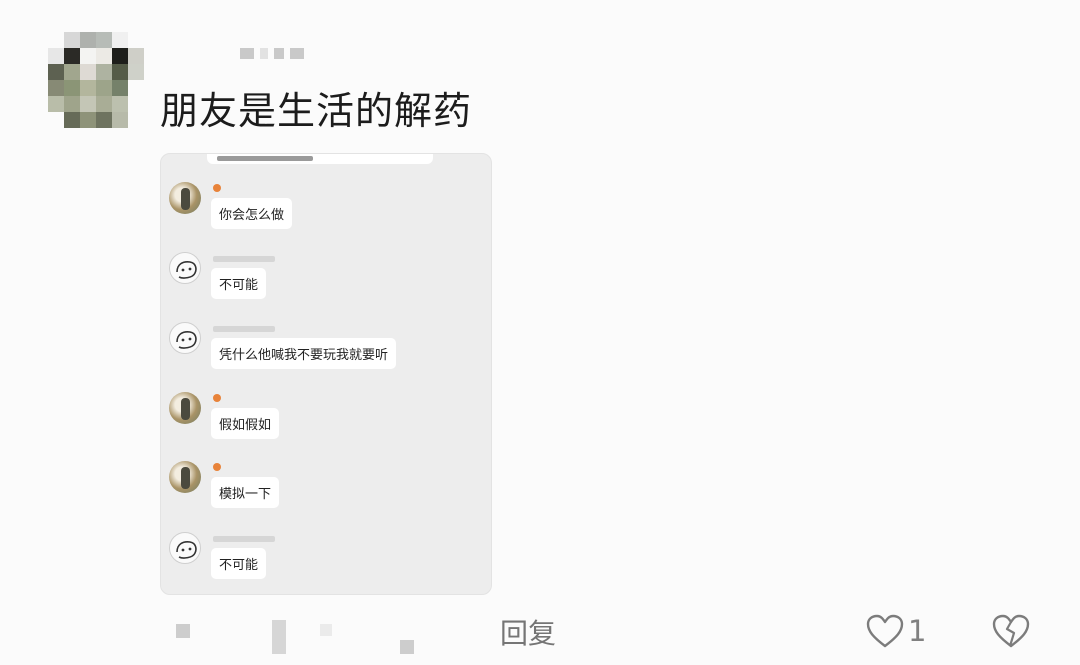 This screenshot has width=1080, height=665. What do you see at coordinates (319, 423) in the screenshot?
I see `chat-message: 假如假如` at bounding box center [319, 423].